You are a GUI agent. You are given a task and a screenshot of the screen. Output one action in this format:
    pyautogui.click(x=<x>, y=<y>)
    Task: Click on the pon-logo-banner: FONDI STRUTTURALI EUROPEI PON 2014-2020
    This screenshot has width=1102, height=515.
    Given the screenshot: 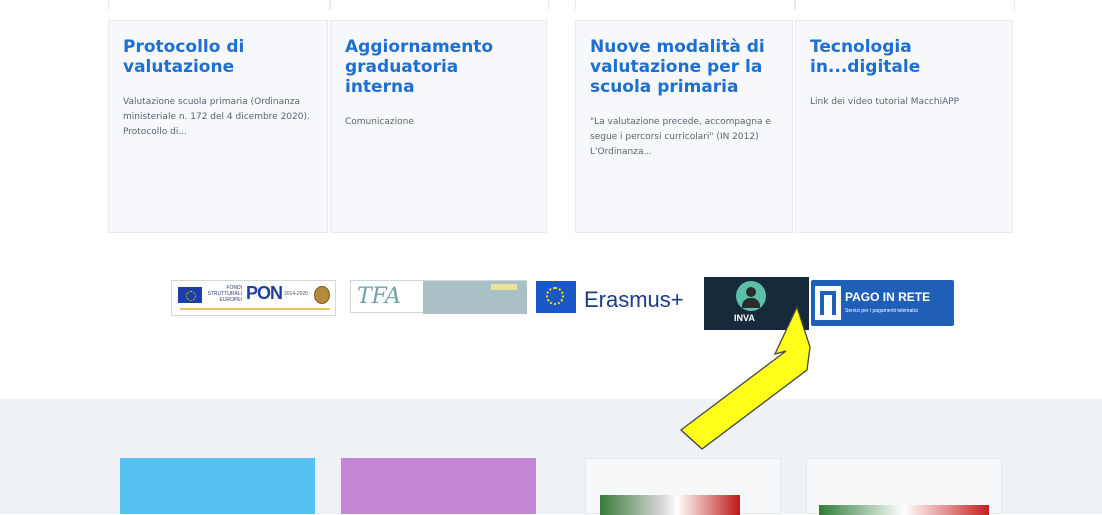 What is the action you would take?
    pyautogui.click(x=253, y=298)
    